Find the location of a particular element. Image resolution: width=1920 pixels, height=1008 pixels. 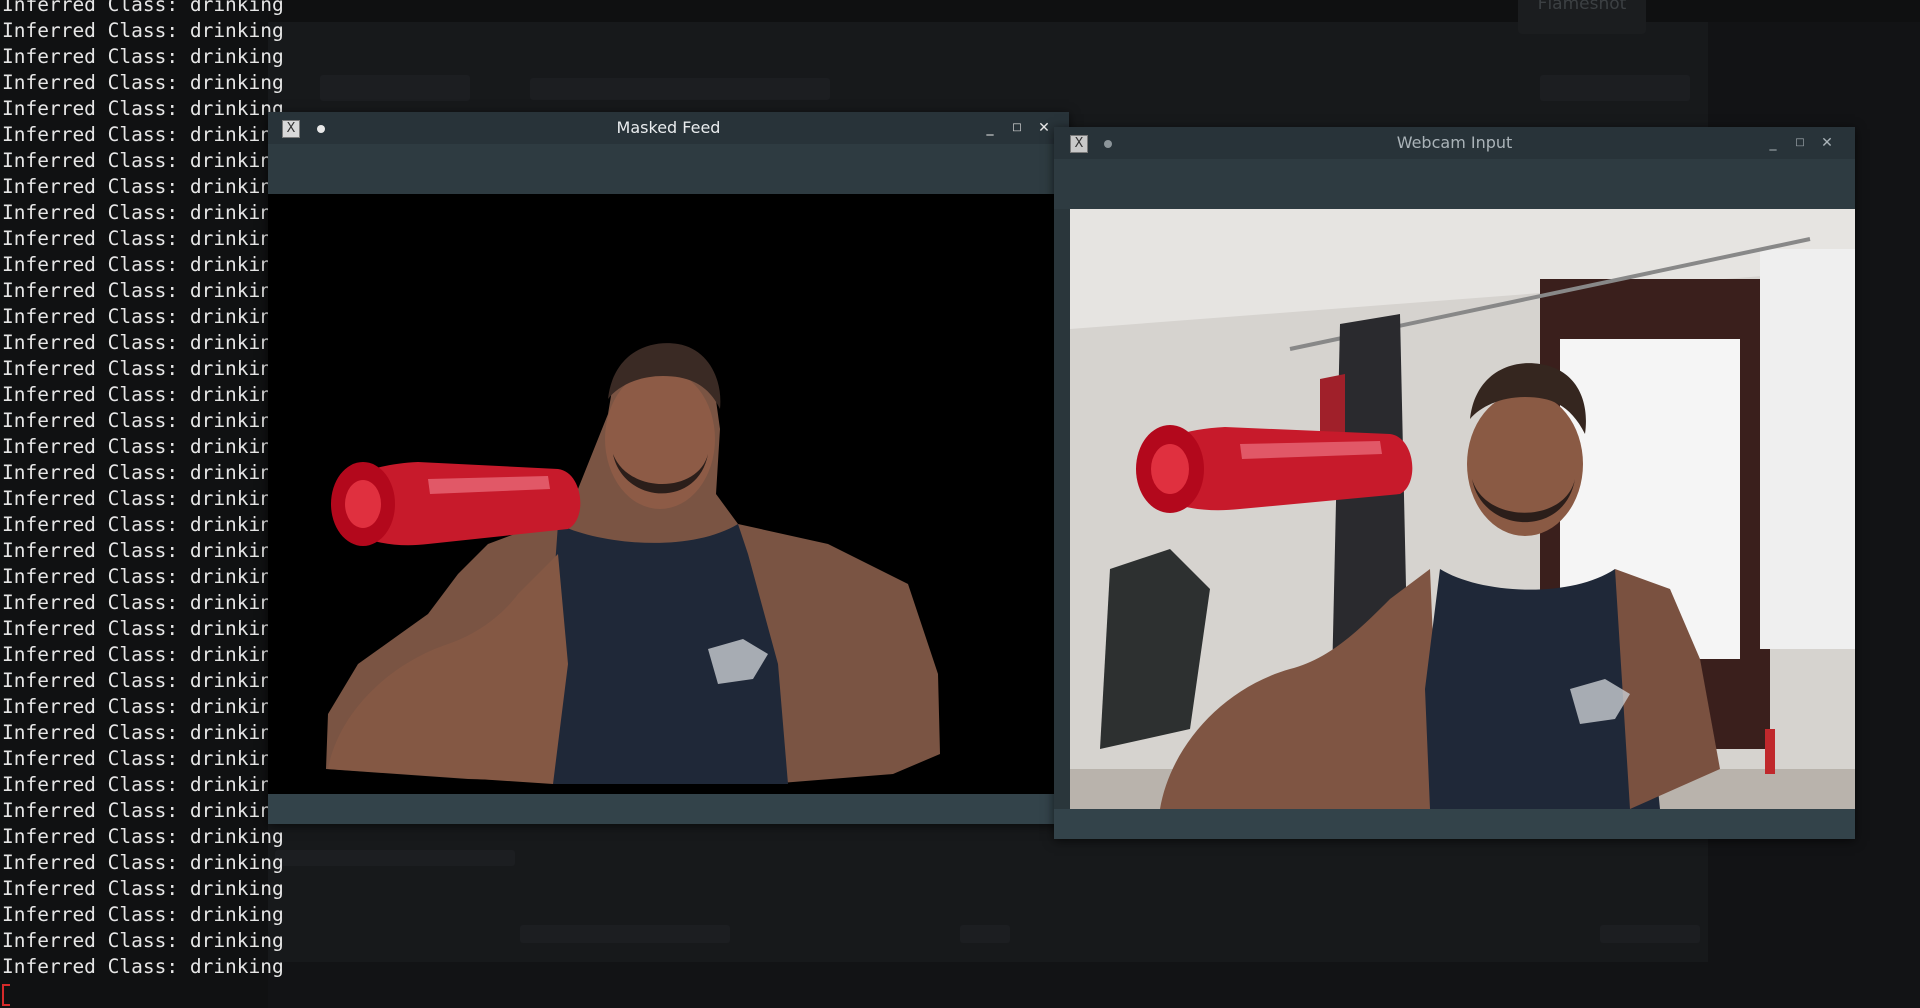

webcam-window-glass-right is located at coordinates (1807, 449).